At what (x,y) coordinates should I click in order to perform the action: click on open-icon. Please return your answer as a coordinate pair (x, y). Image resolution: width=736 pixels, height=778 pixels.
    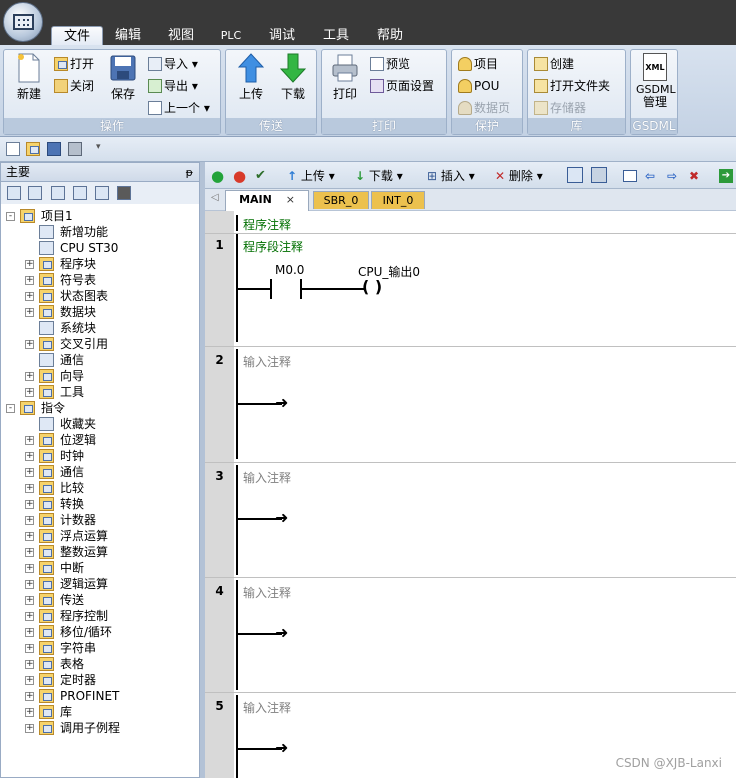
    Looking at the image, I should click on (33, 149).